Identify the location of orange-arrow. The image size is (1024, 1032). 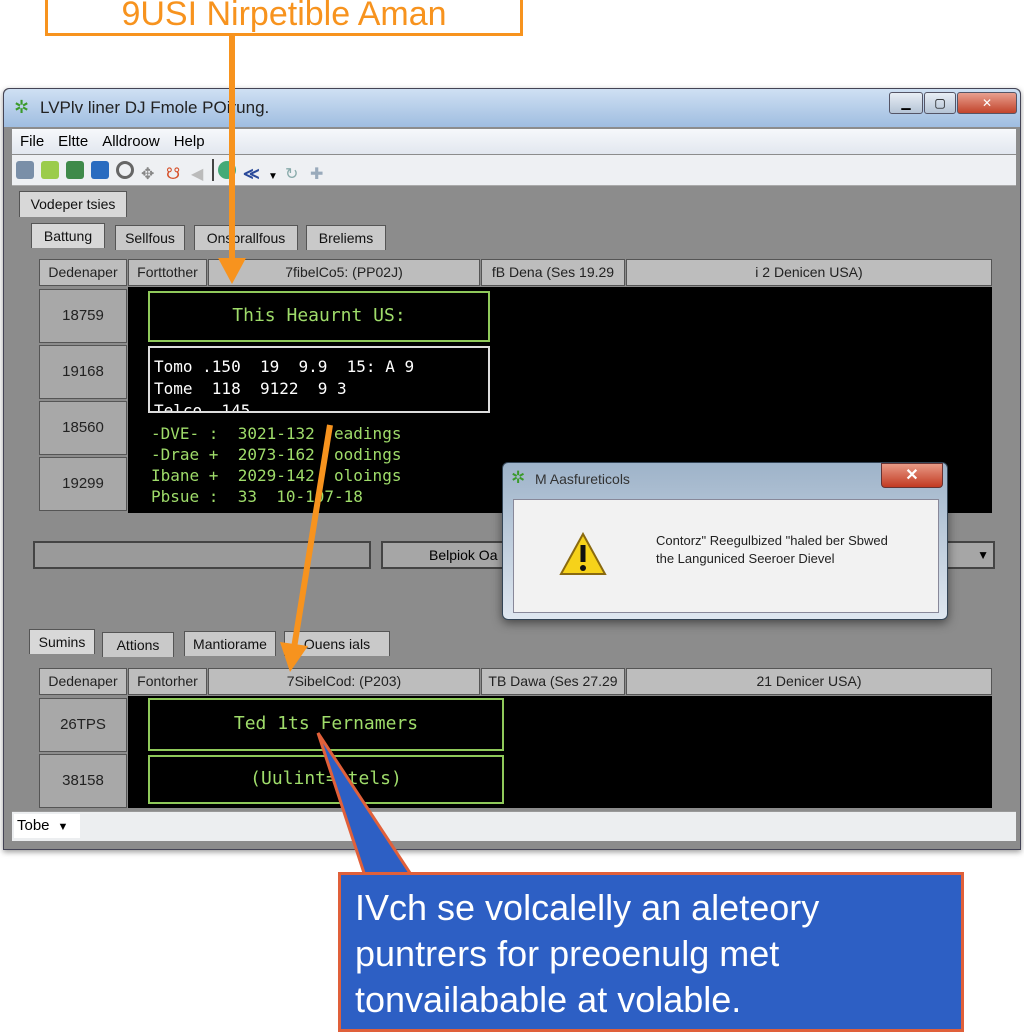
(312, 536).